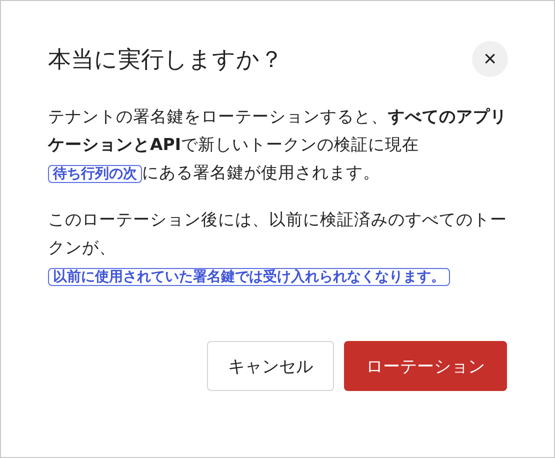 This screenshot has width=555, height=458. Describe the element at coordinates (425, 366) in the screenshot. I see `rotate-button: ローテーション` at that location.